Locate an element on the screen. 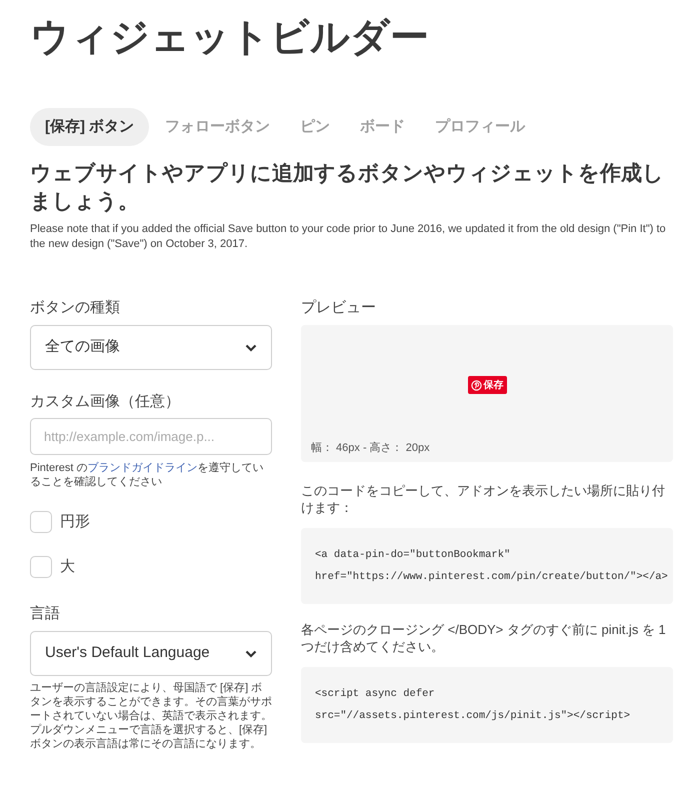 This screenshot has height=792, width=700. brand-guidelines-link: ブランドガイドライン is located at coordinates (142, 468).